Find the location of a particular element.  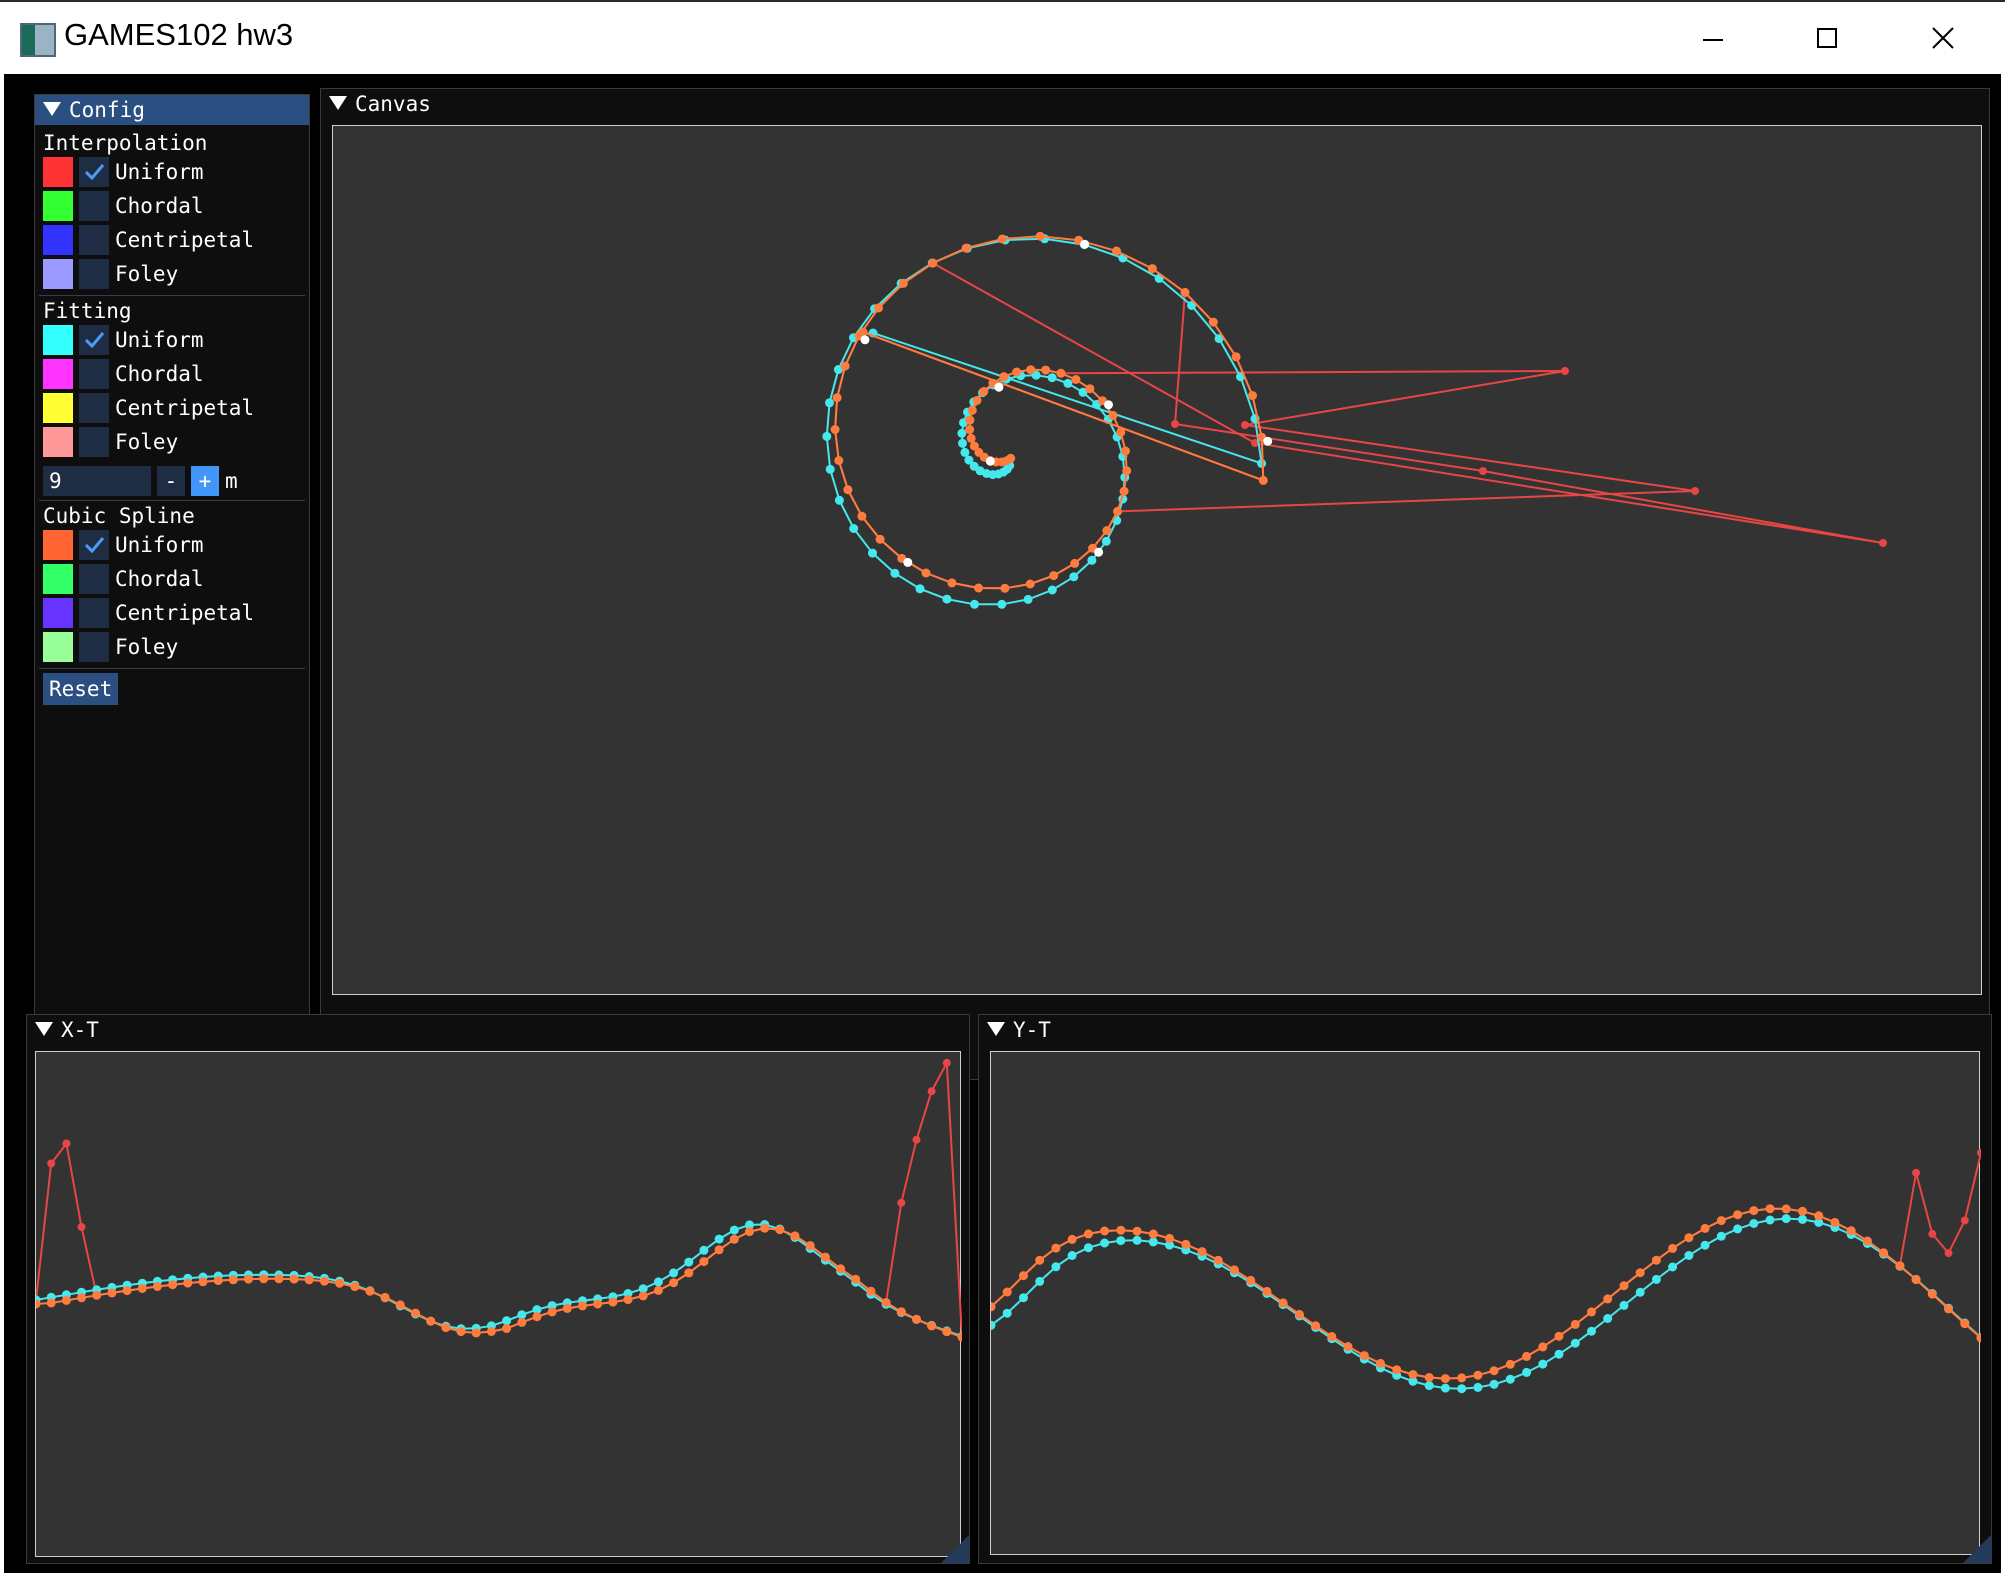

config-header: Config is located at coordinates (172, 110).